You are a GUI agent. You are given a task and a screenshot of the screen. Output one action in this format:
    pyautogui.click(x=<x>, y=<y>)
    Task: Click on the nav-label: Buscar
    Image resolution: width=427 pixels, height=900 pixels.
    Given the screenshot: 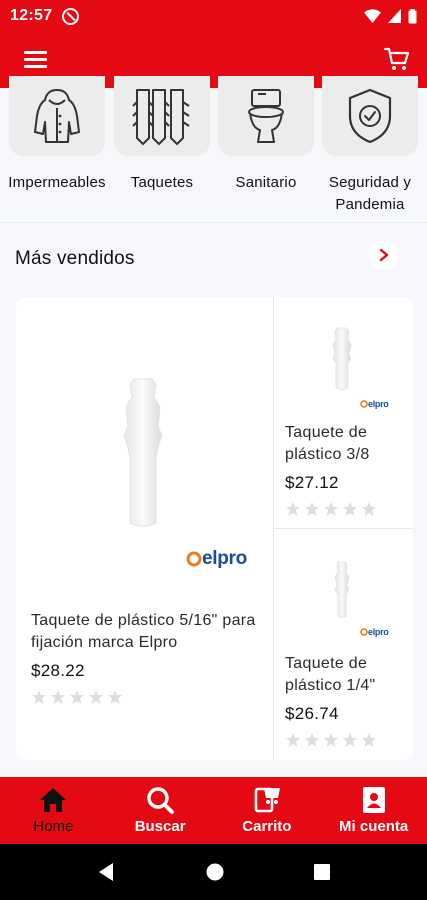 What is the action you would take?
    pyautogui.click(x=160, y=826)
    